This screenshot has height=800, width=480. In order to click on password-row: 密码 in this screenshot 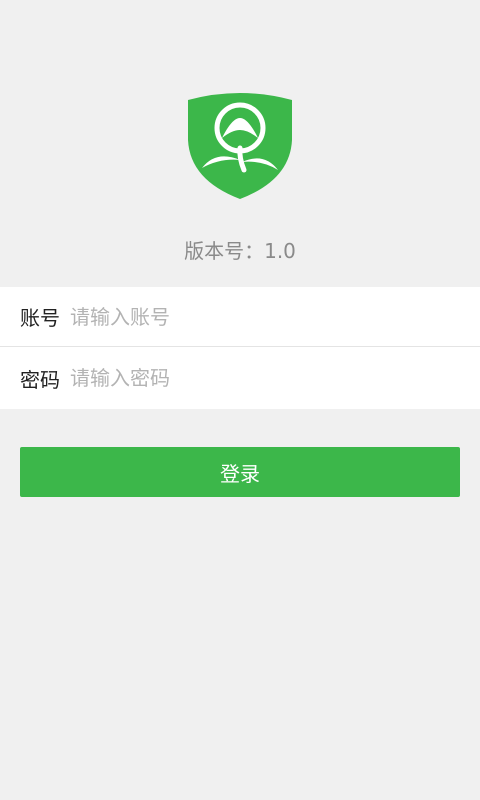, I will do `click(240, 378)`.